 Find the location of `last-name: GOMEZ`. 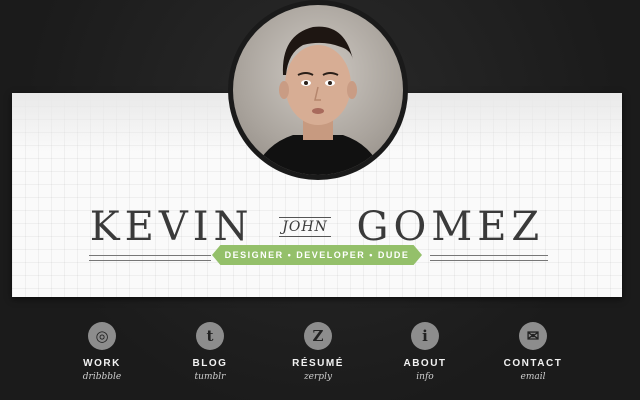

last-name: GOMEZ is located at coordinates (450, 227).